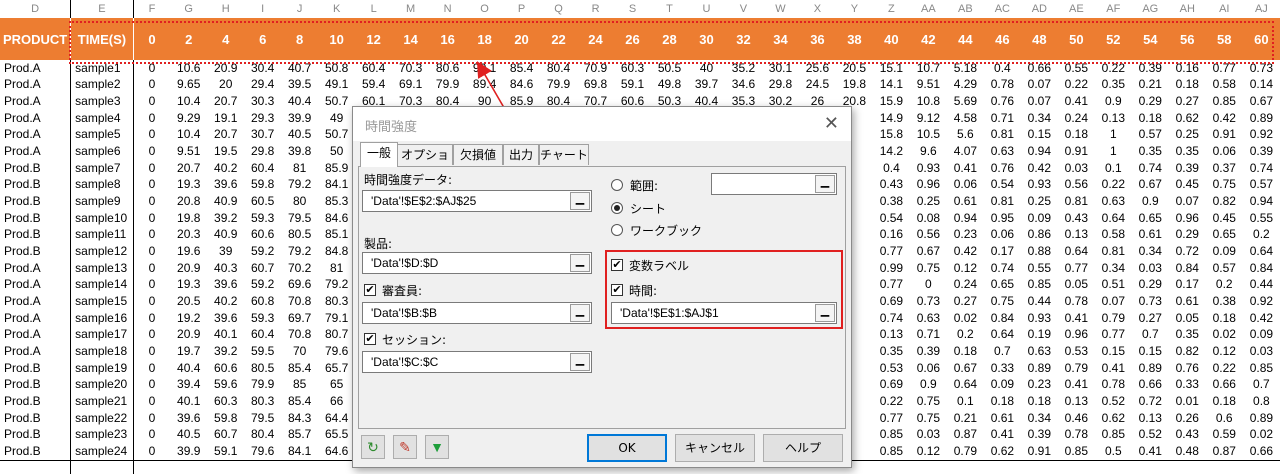  I want to click on data-cell: 0.84, so click(1261, 268).